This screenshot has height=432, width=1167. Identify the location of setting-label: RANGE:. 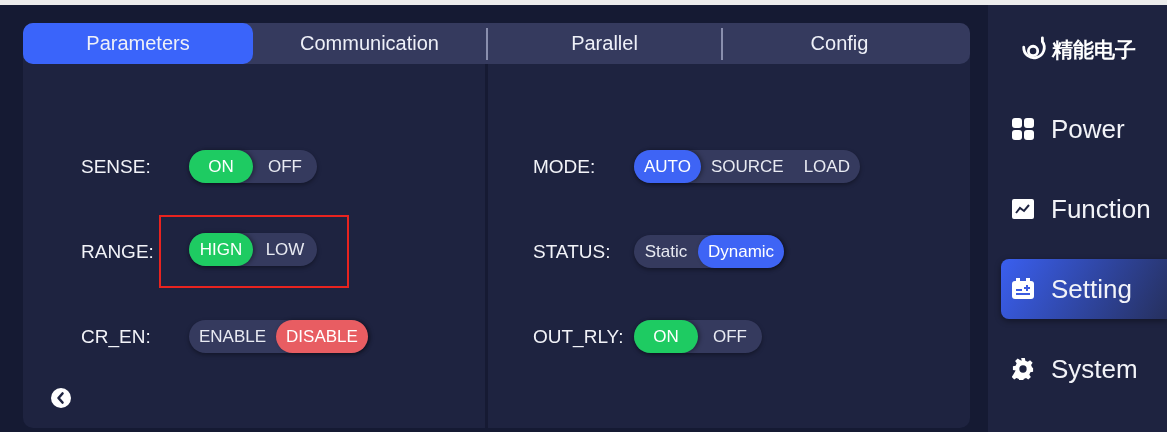
(118, 251).